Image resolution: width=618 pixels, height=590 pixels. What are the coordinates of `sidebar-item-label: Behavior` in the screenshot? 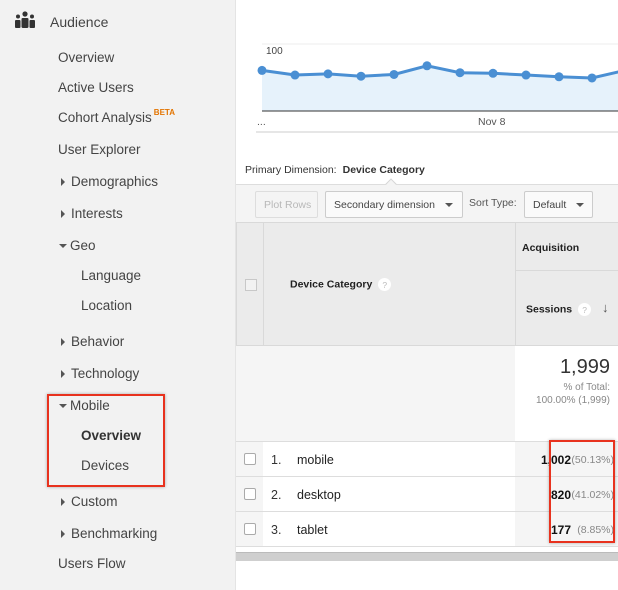 It's located at (98, 341).